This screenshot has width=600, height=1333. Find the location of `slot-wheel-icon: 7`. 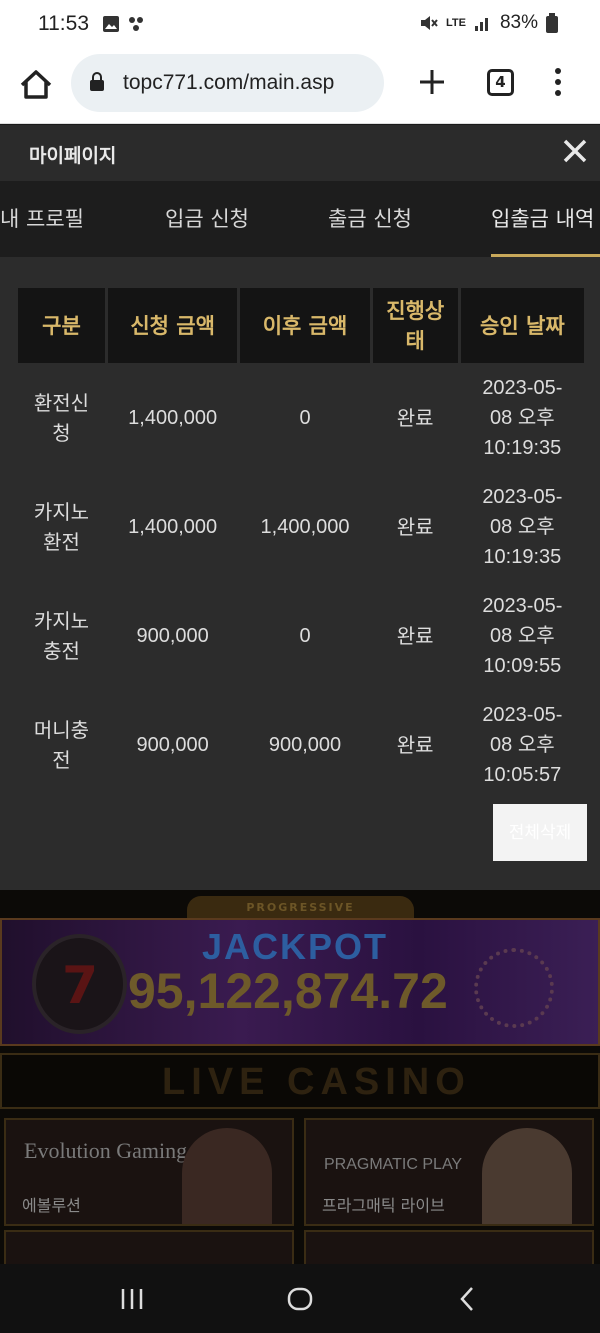

slot-wheel-icon: 7 is located at coordinates (79, 984).